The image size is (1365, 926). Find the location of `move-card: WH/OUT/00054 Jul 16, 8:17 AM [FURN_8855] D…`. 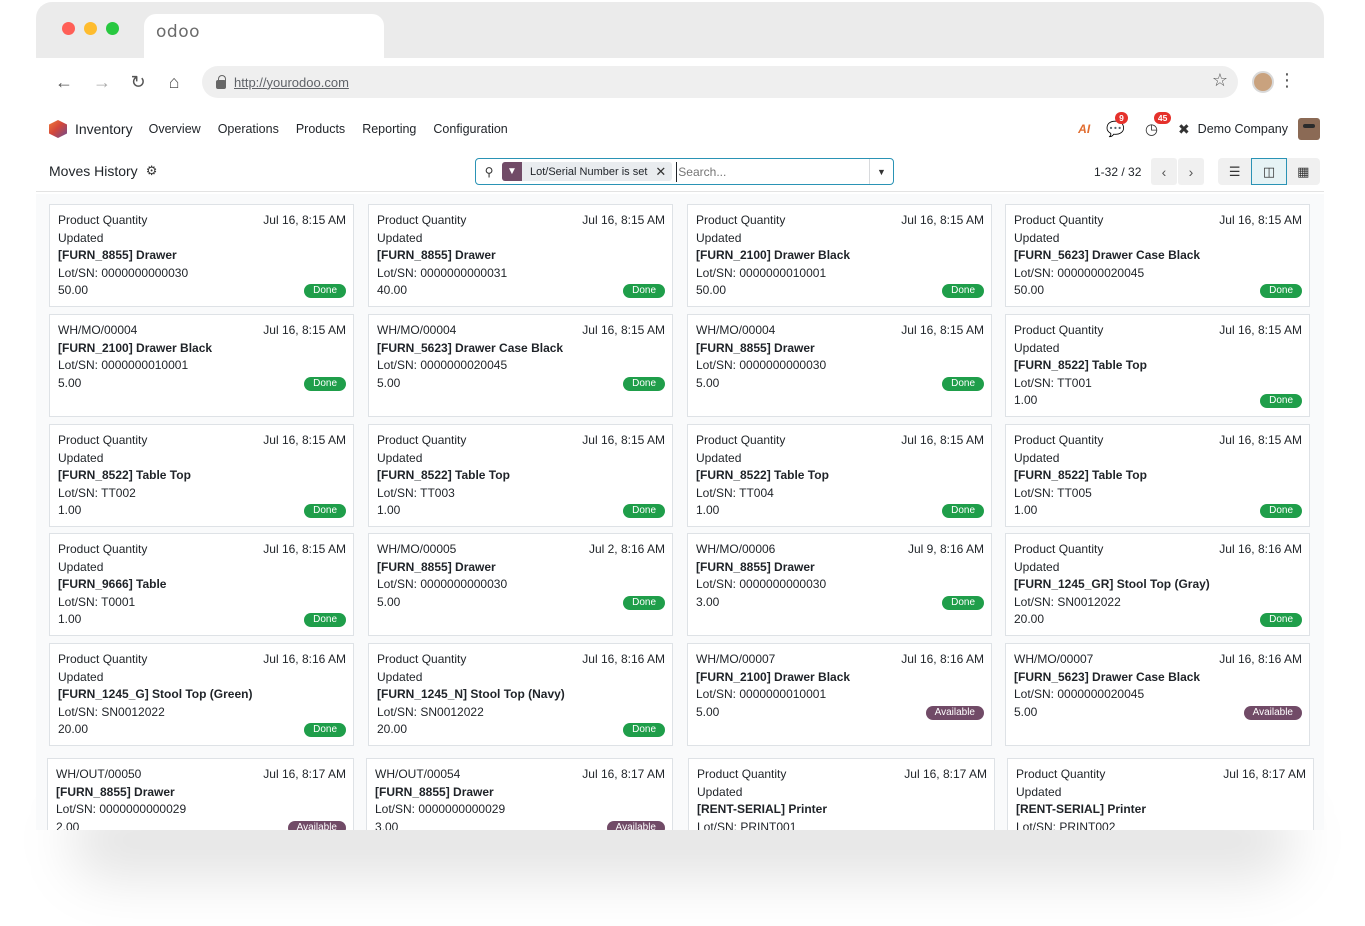

move-card: WH/OUT/00054 Jul 16, 8:17 AM [FURN_8855] D… is located at coordinates (519, 794).